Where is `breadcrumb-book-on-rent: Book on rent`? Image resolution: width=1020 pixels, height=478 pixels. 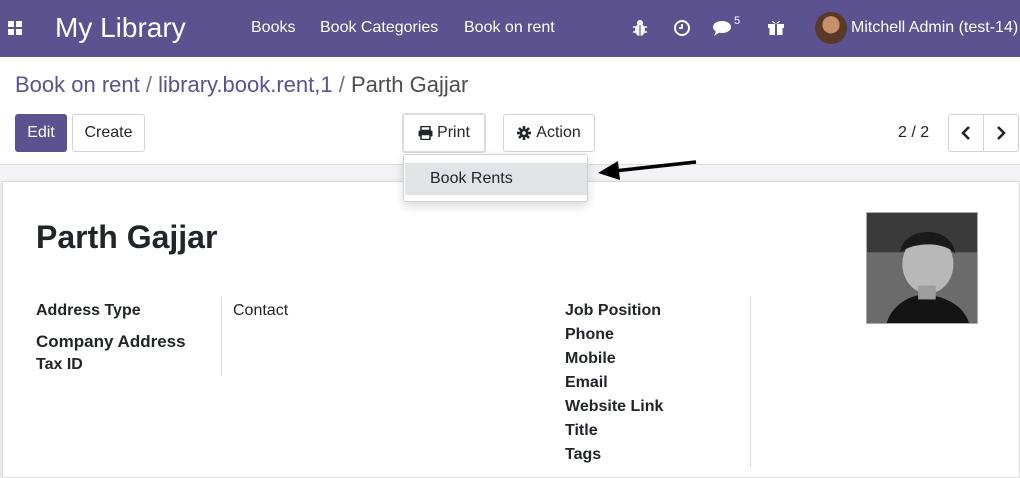 breadcrumb-book-on-rent: Book on rent is located at coordinates (77, 84).